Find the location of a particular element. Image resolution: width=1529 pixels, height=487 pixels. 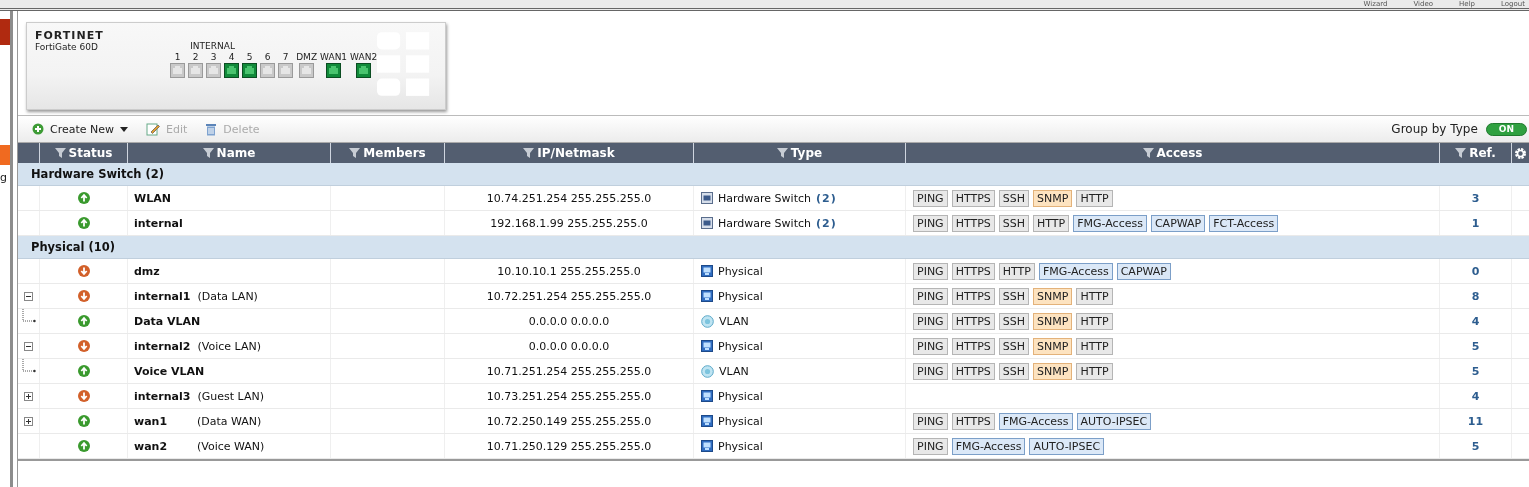

port-label: 1 is located at coordinates (177, 57).